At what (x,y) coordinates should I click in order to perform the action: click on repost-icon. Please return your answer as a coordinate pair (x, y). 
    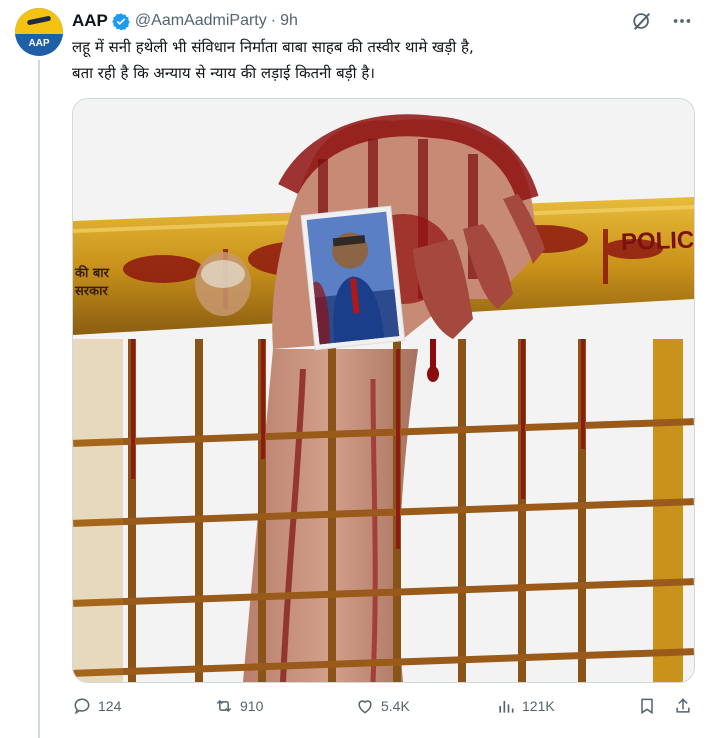
    Looking at the image, I should click on (224, 706).